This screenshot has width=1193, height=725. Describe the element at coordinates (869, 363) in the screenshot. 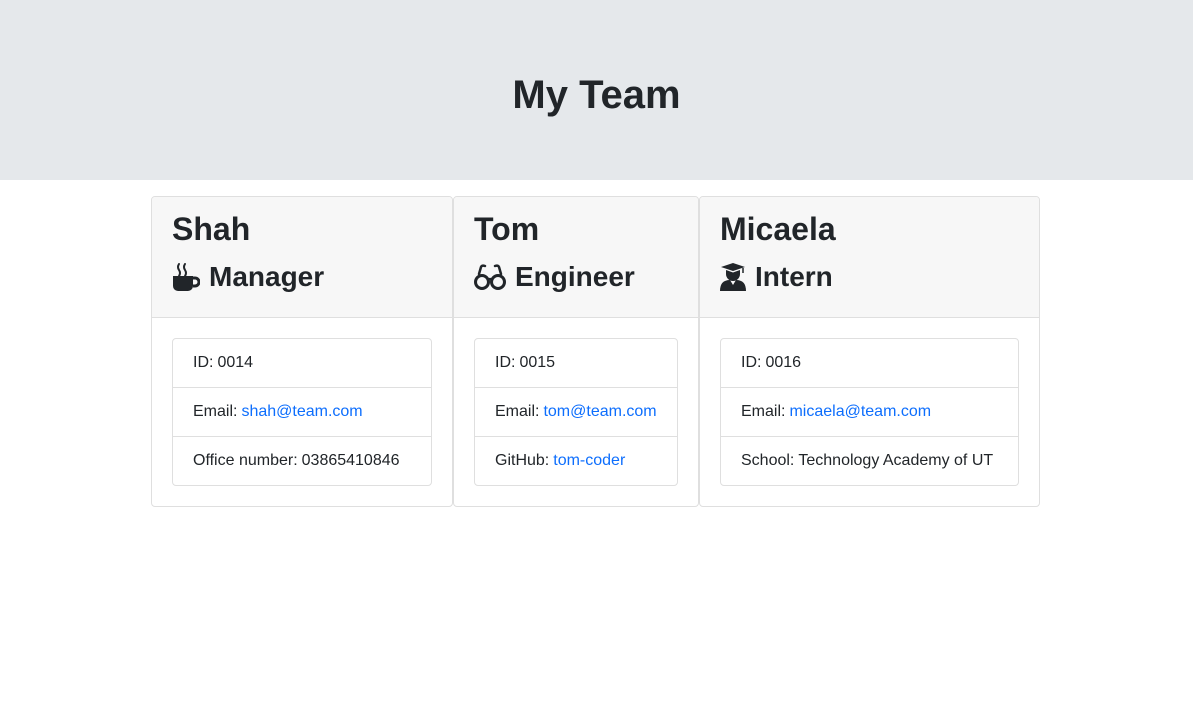

I see `id-row: ID: 0016` at that location.